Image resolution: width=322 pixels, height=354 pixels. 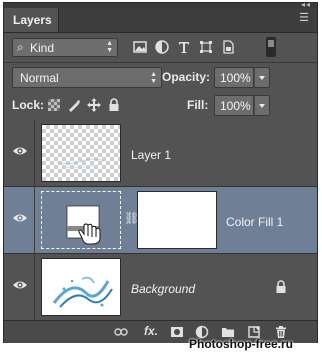 I want to click on opacity-label: Opacity:, so click(x=186, y=77).